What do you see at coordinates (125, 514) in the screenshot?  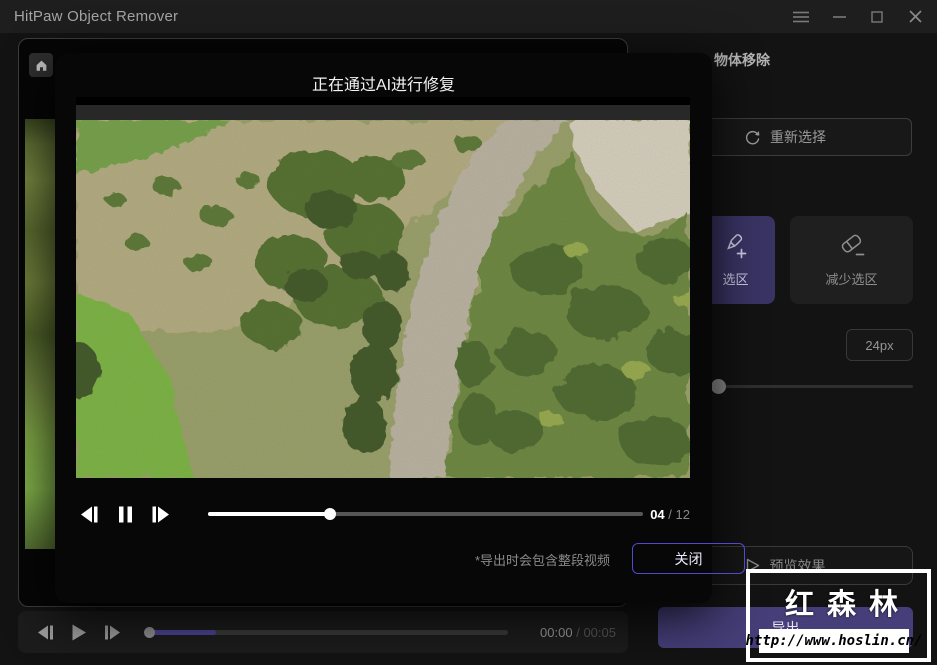 I see `pause-icon` at bounding box center [125, 514].